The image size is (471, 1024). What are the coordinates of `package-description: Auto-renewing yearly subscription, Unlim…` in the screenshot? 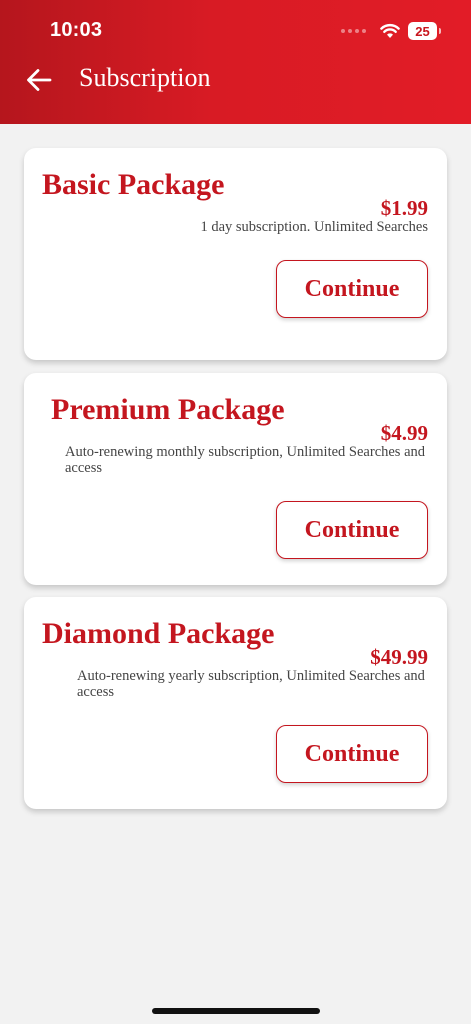 It's located at (251, 684).